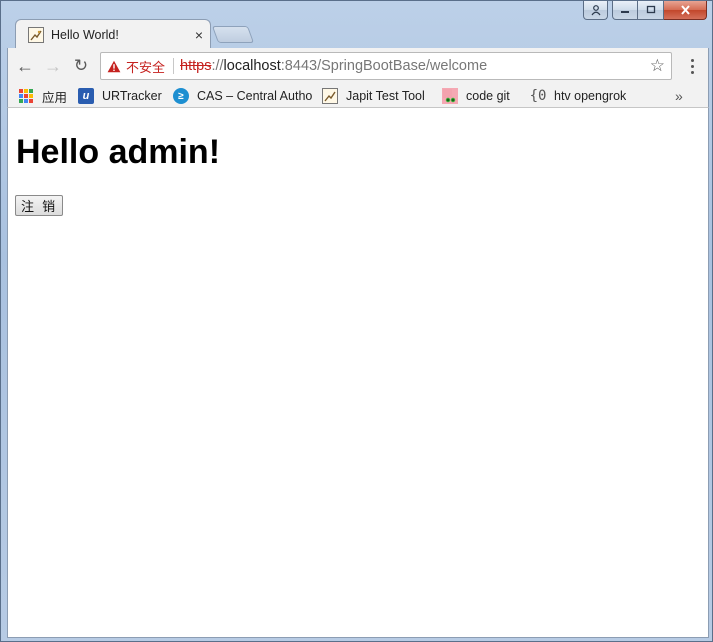 This screenshot has height=642, width=713. What do you see at coordinates (81, 66) in the screenshot?
I see `reload-icon: ↻` at bounding box center [81, 66].